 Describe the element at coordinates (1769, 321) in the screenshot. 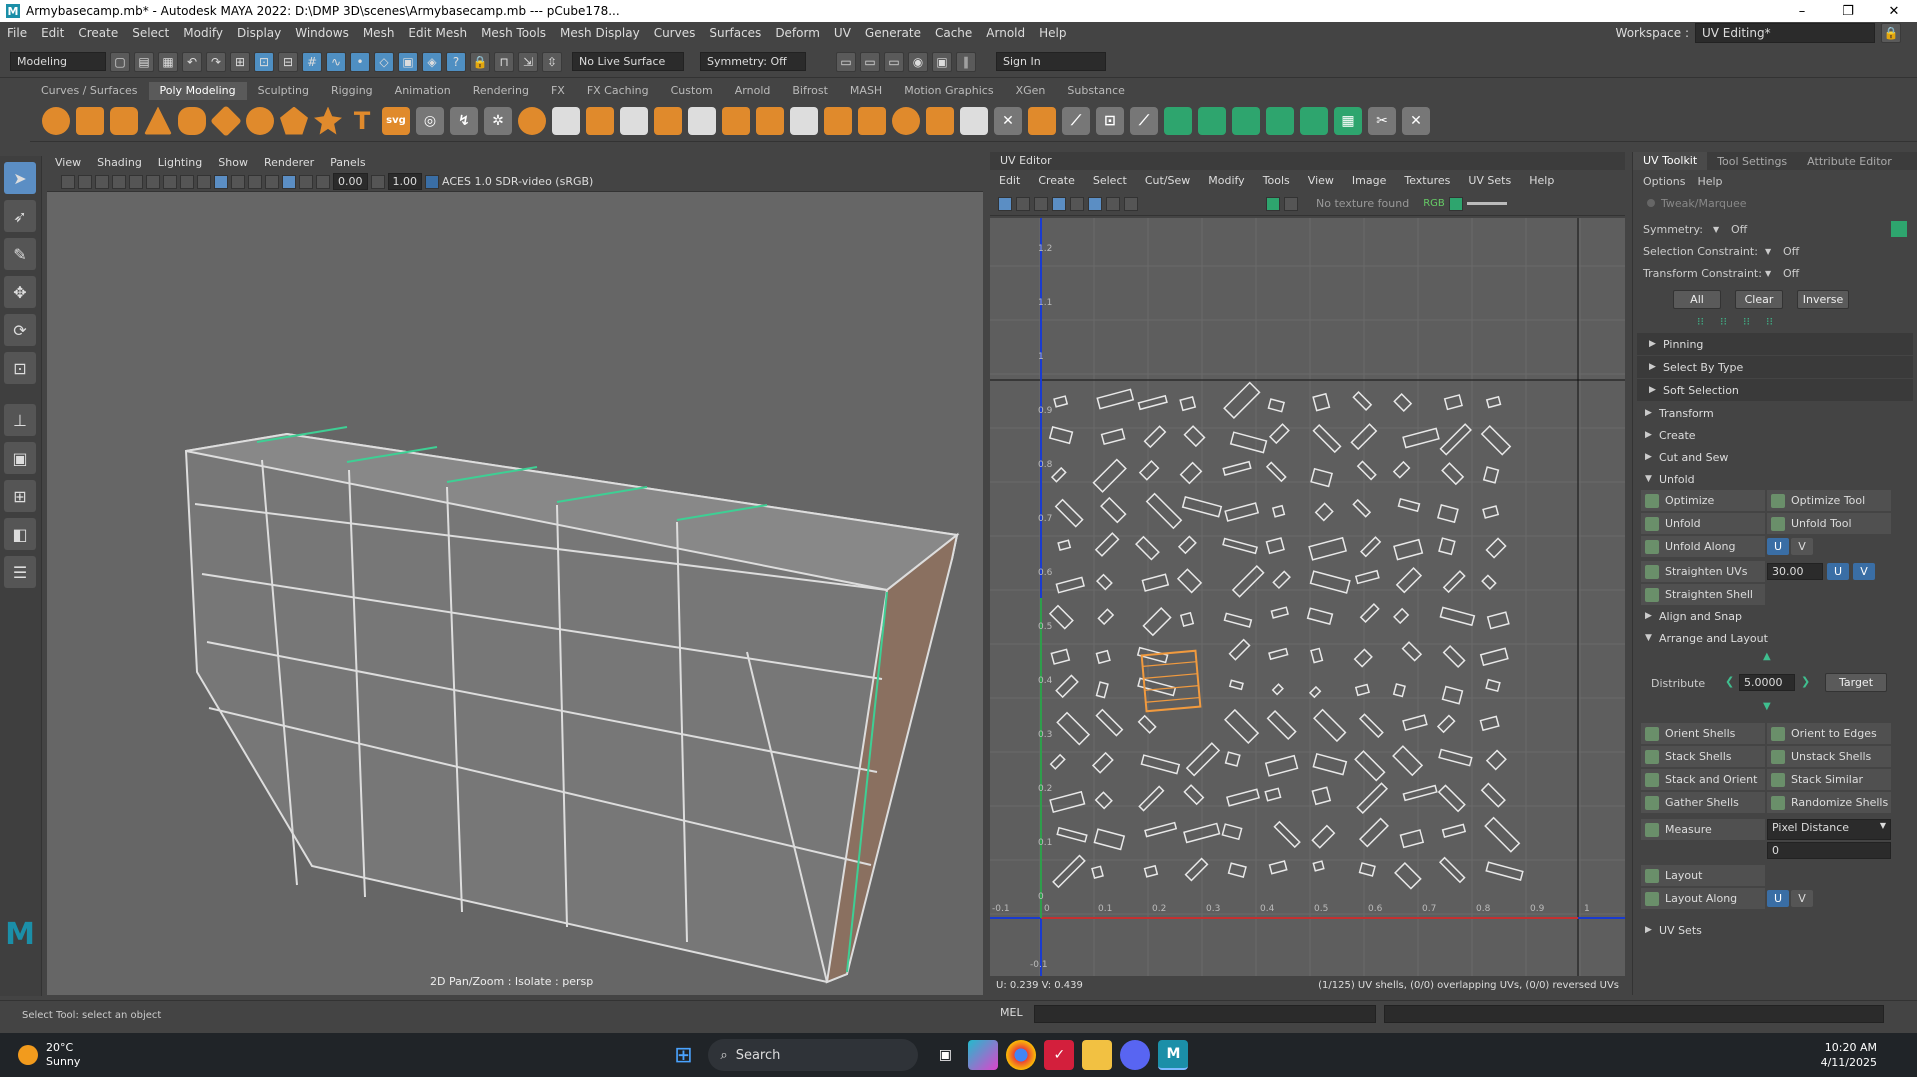

I see `shrink-selection-icon: ⁝⁝` at that location.